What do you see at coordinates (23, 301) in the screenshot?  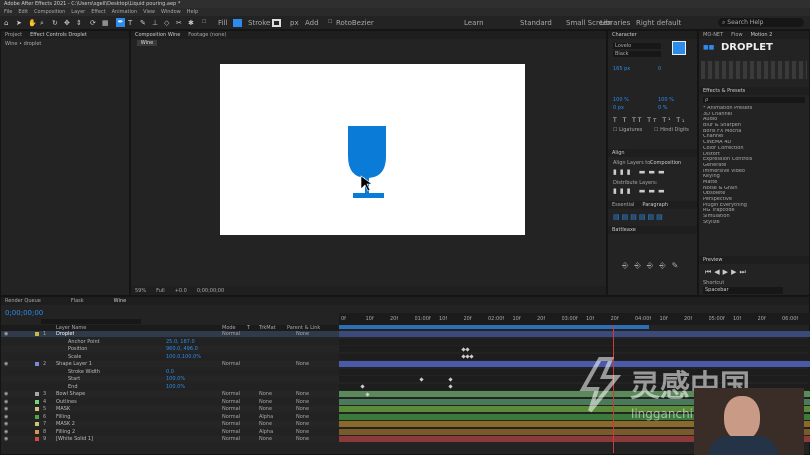 I see `tab-render-queue: Render Queue` at bounding box center [23, 301].